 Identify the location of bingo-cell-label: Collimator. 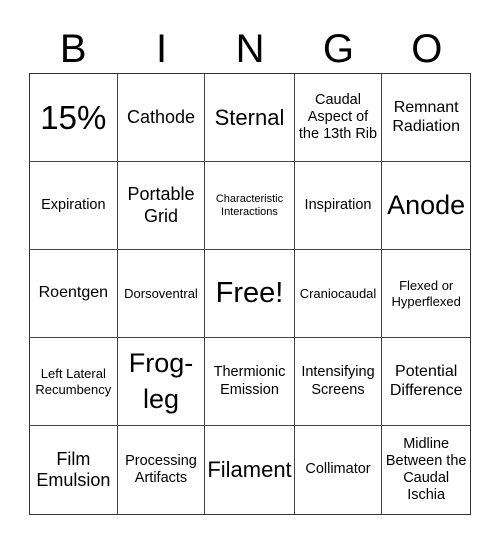
(338, 469).